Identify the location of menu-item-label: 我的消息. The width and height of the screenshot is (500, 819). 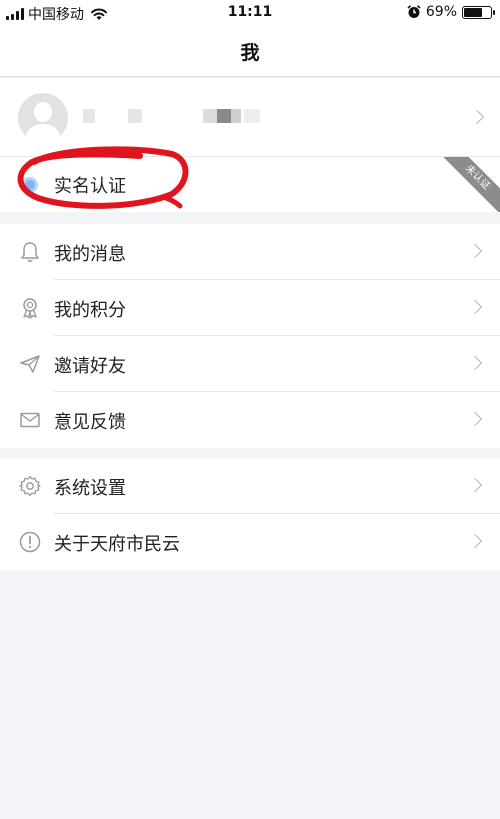
(90, 254).